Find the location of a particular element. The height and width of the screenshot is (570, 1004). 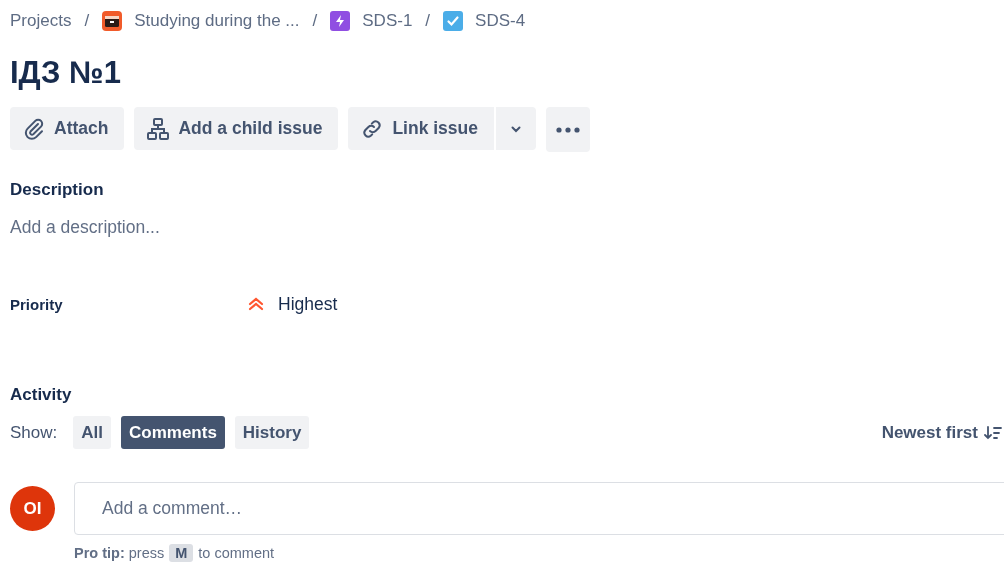

breadcrumb-link: Projects is located at coordinates (41, 21).